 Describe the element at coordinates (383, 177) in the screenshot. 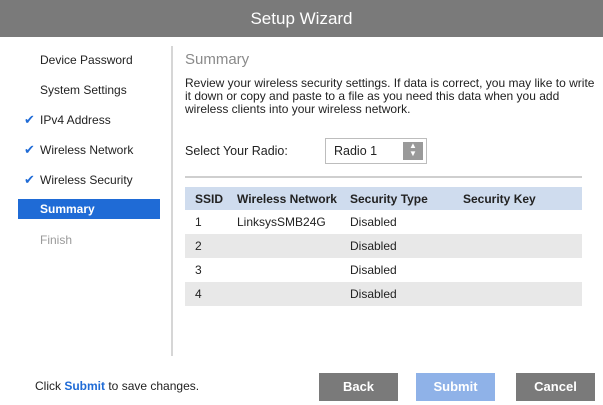

I see `horizontal-divider` at that location.